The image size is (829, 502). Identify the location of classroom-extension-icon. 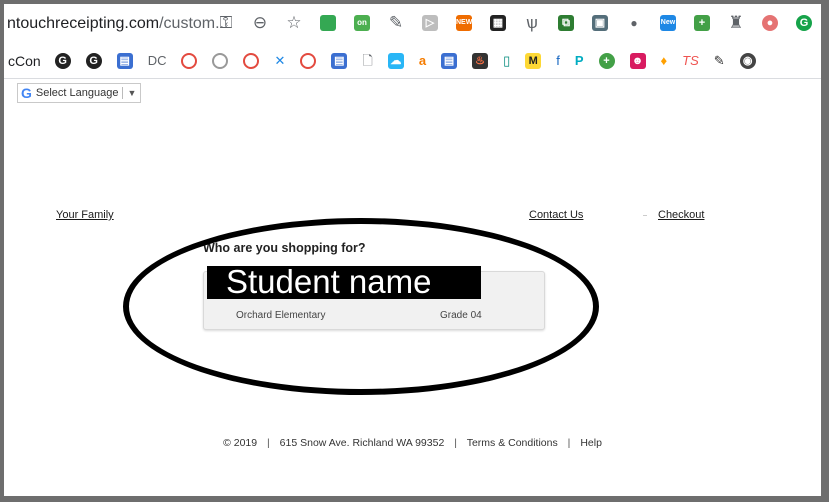
(328, 23).